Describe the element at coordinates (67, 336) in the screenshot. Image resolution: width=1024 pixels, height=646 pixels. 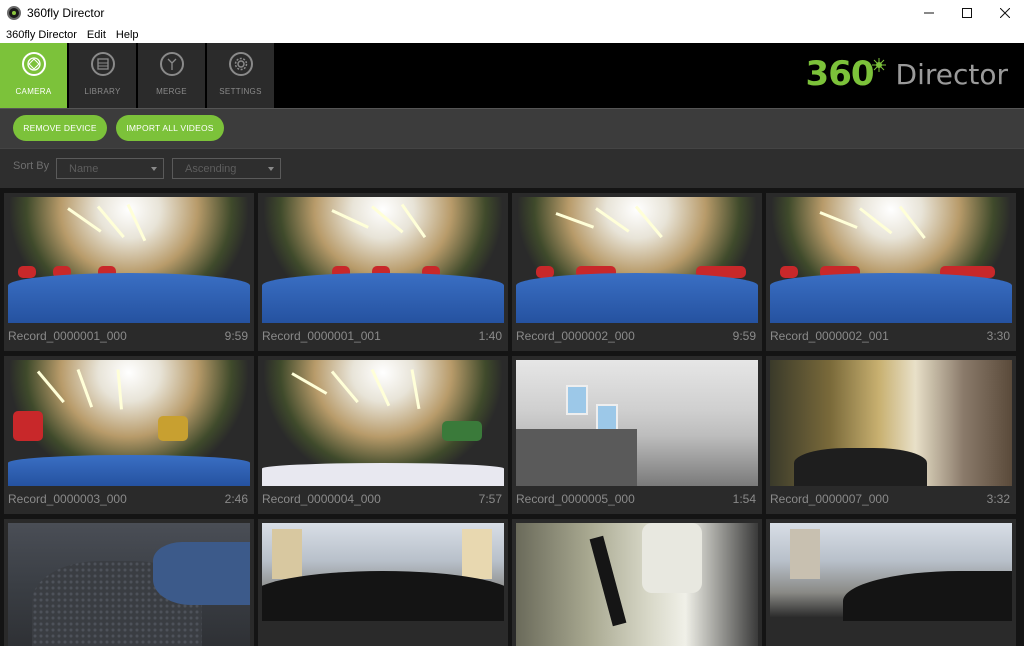
I see `video-name: Record_0000001_000` at that location.